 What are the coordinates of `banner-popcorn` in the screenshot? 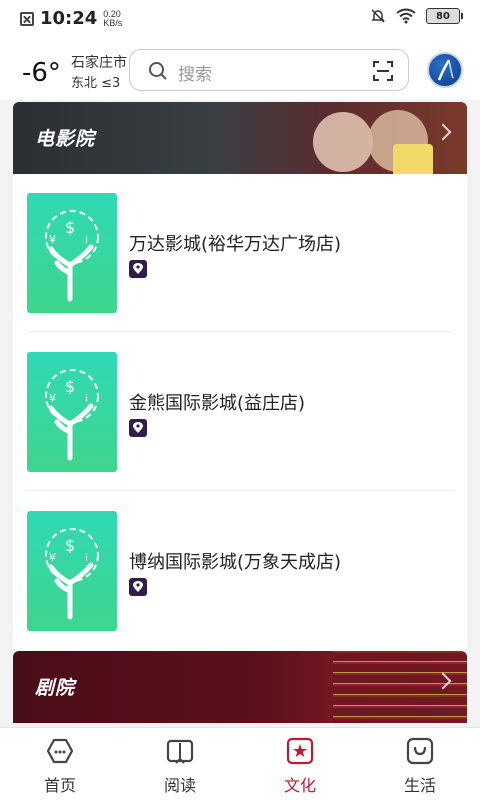 It's located at (413, 159).